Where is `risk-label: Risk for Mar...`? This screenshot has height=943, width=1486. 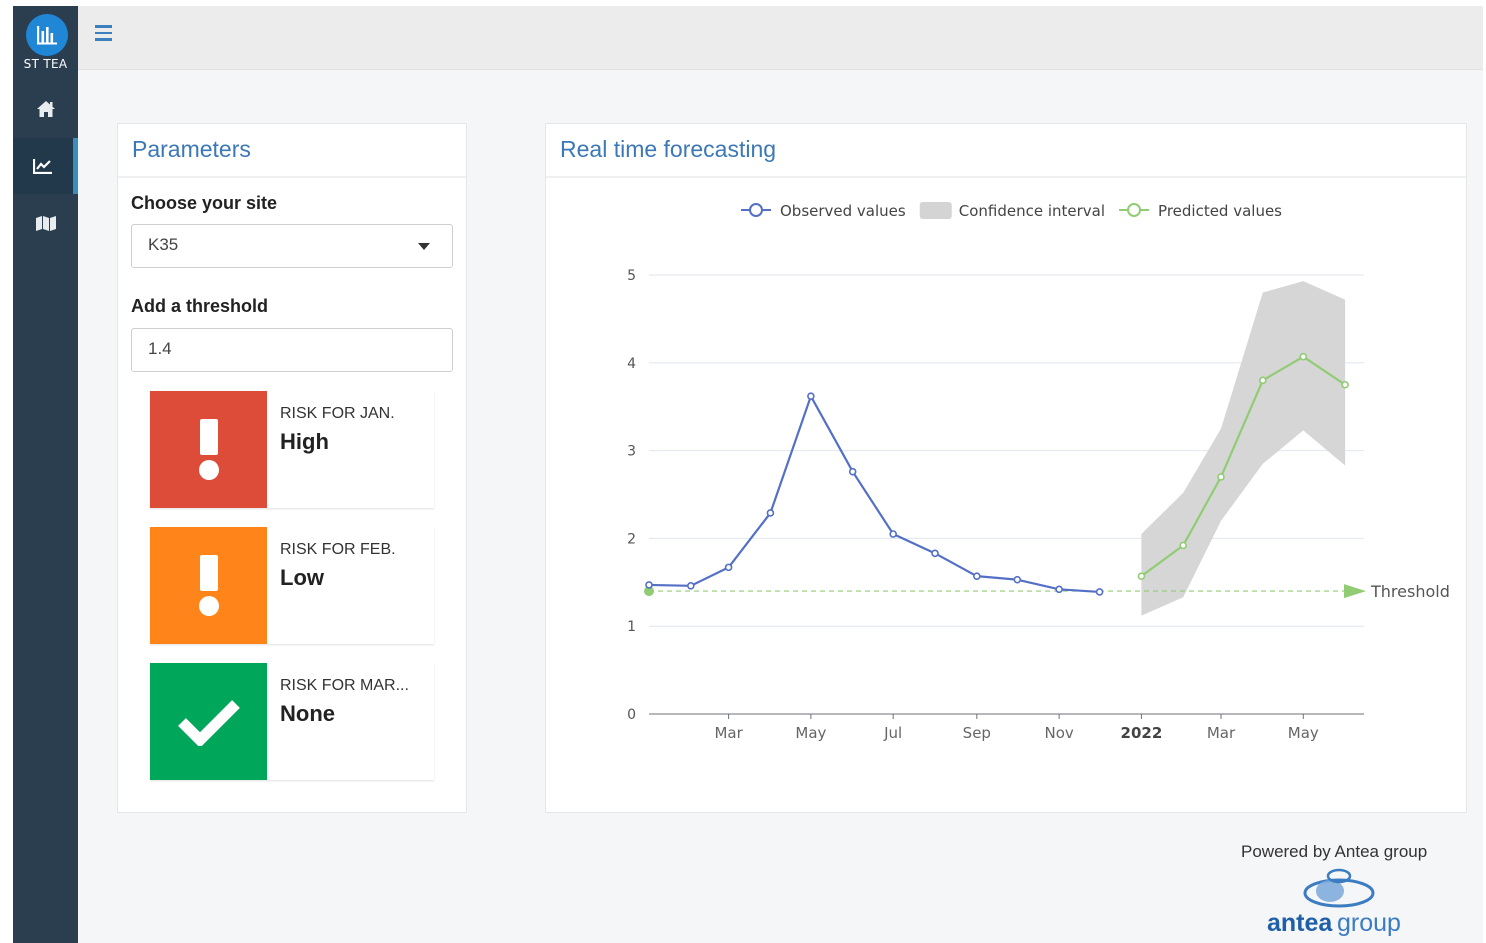 risk-label: Risk for Mar... is located at coordinates (344, 685).